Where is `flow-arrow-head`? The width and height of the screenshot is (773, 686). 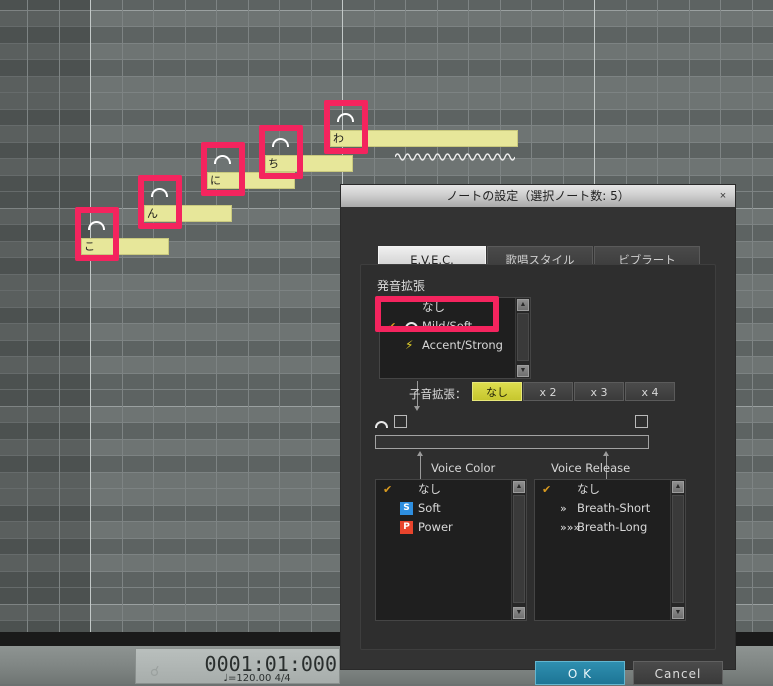 flow-arrow-head is located at coordinates (417, 408).